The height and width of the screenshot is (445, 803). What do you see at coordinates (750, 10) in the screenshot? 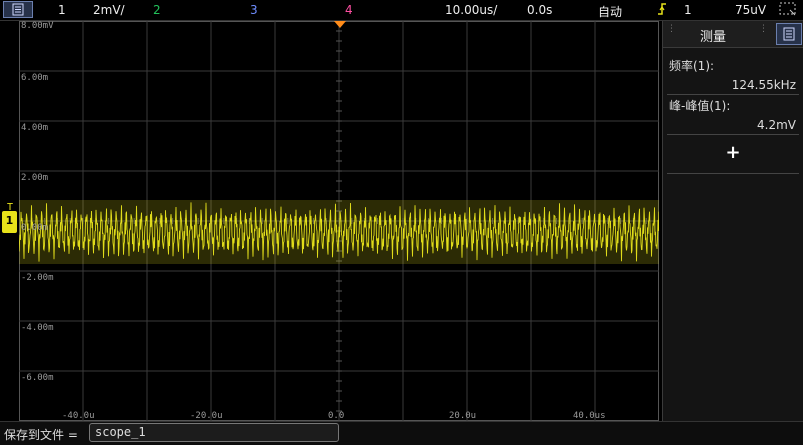
I see `trigger-level: 75uV` at bounding box center [750, 10].